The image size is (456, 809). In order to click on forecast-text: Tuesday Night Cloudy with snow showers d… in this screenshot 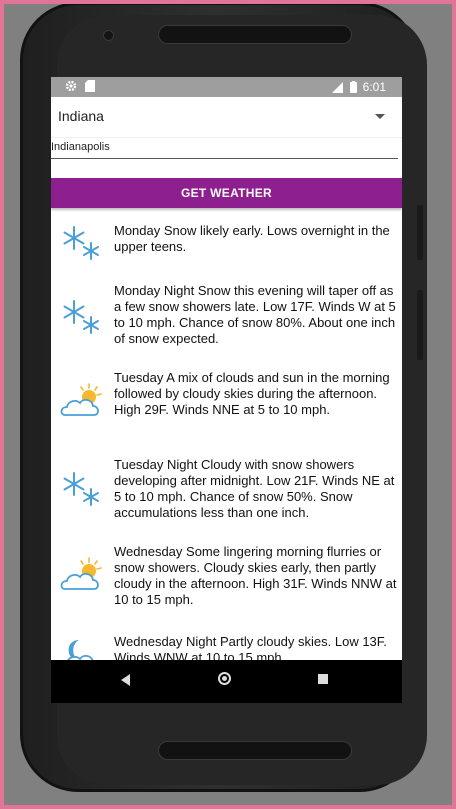, I will do `click(254, 488)`.